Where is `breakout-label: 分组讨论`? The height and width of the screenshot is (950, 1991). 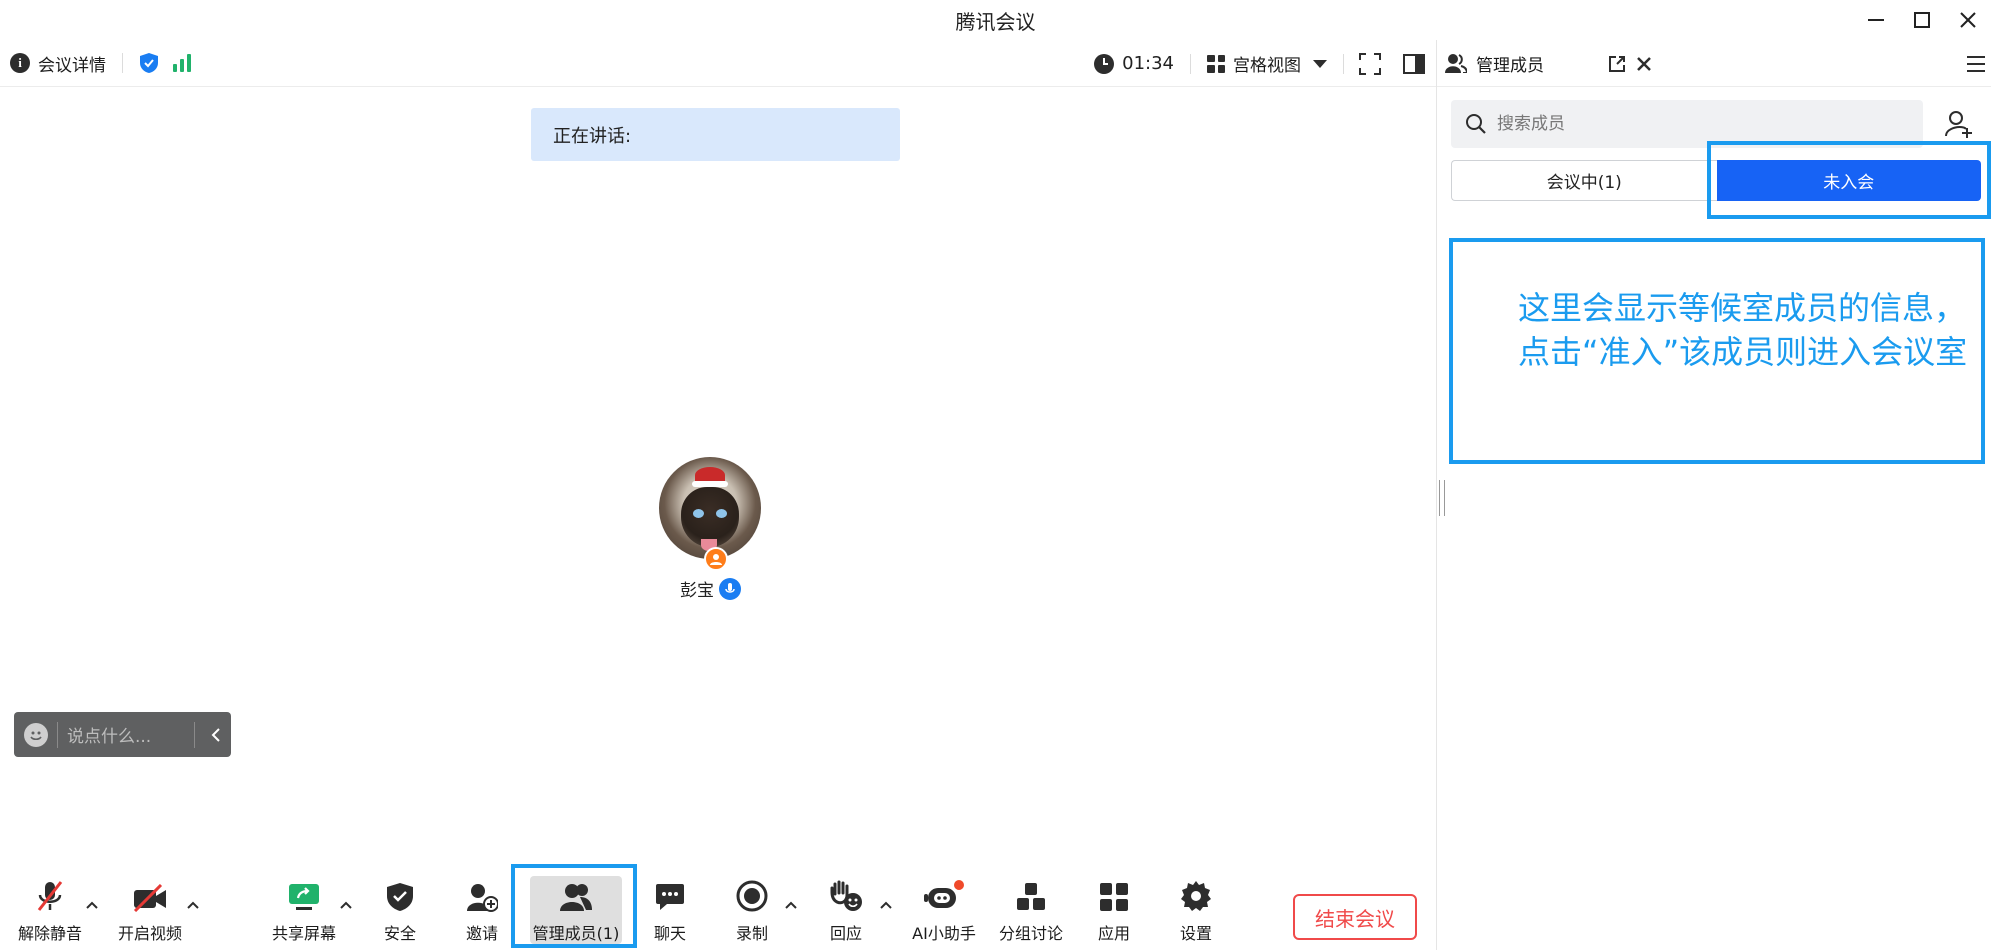 breakout-label: 分组讨论 is located at coordinates (1030, 933).